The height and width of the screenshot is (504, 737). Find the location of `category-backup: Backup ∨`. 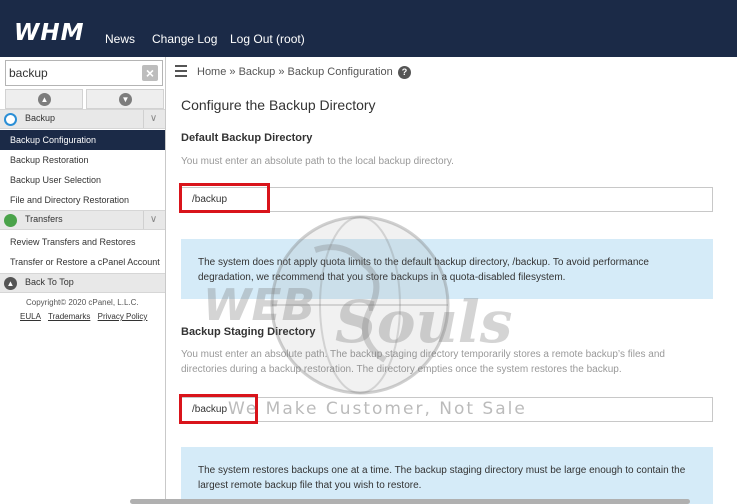

category-backup: Backup ∨ is located at coordinates (82, 119).